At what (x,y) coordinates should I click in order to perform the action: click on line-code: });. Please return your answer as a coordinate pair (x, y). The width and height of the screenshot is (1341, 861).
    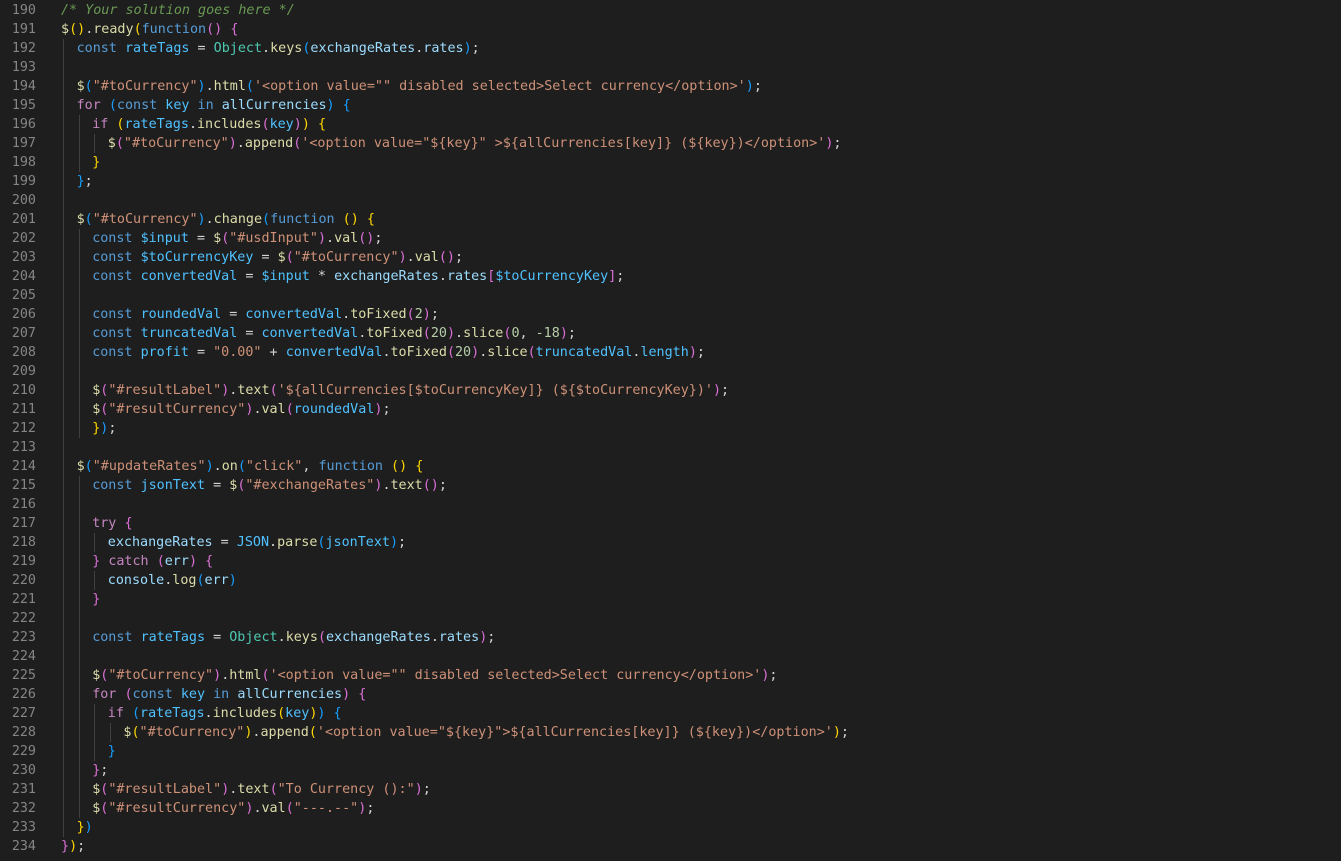
    Looking at the image, I should click on (716, 428).